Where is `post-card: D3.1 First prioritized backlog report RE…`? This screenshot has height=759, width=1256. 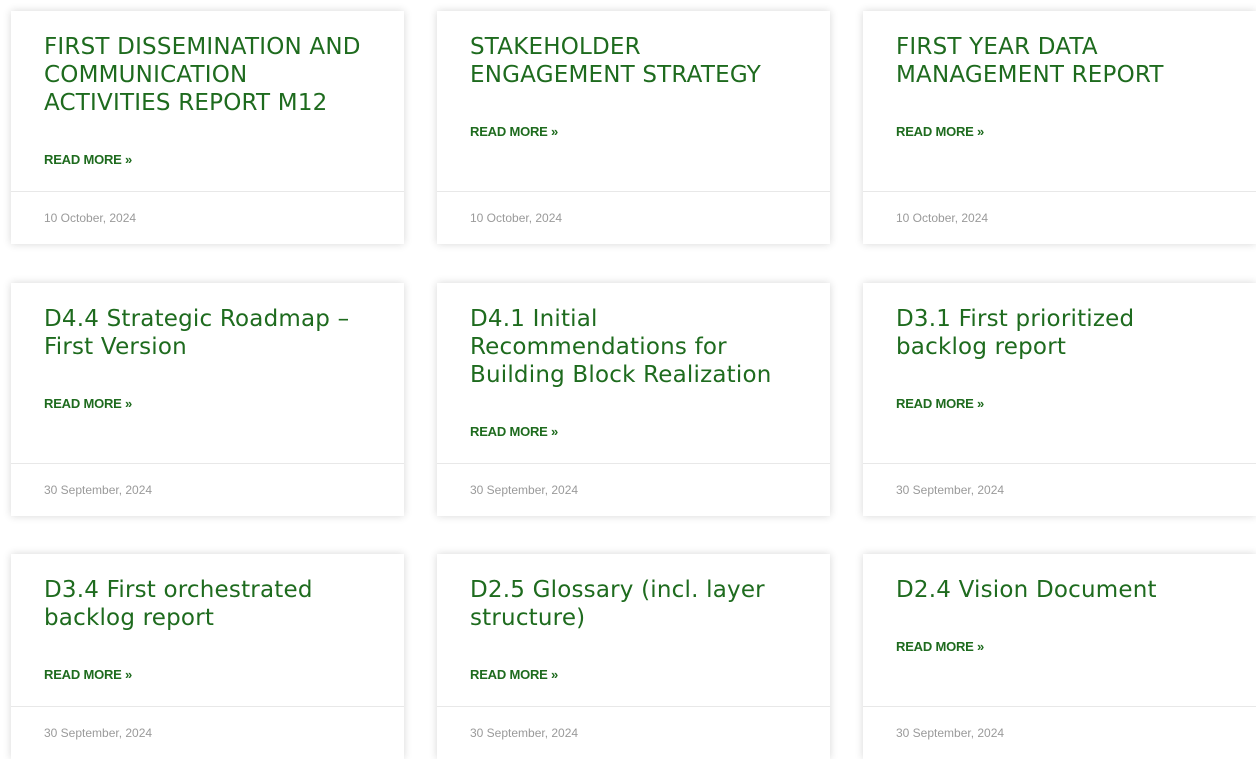 post-card: D3.1 First prioritized backlog report RE… is located at coordinates (1059, 399).